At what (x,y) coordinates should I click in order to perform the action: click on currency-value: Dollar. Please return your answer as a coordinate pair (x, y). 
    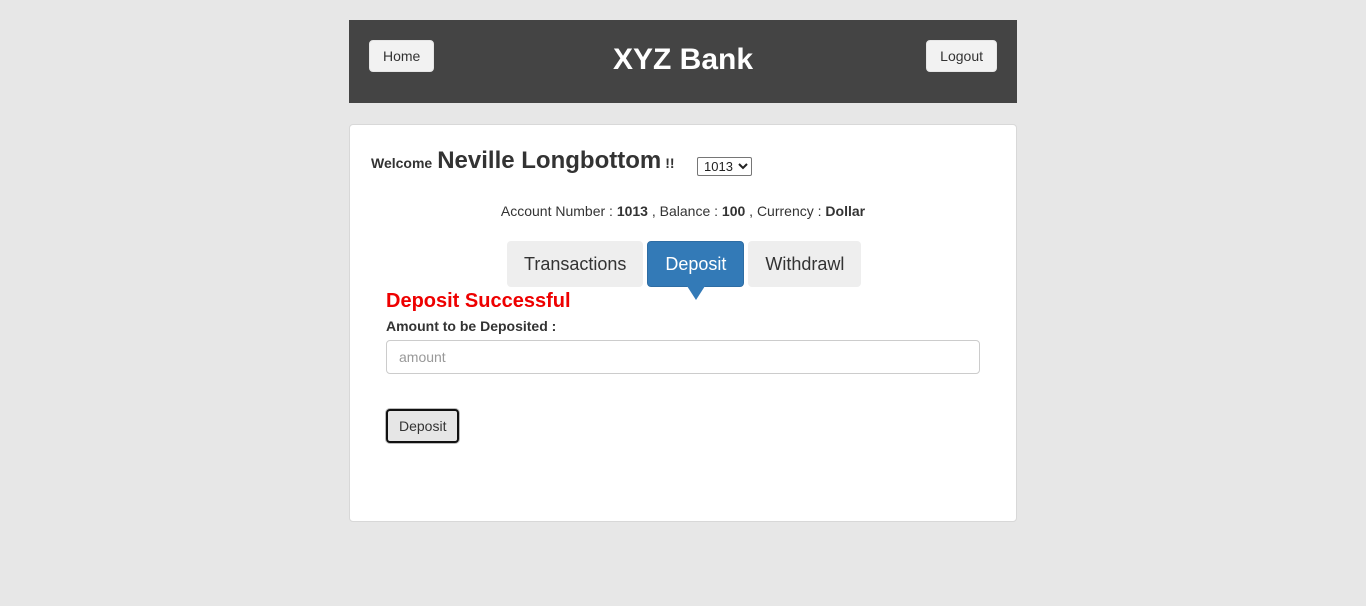
    Looking at the image, I should click on (845, 211).